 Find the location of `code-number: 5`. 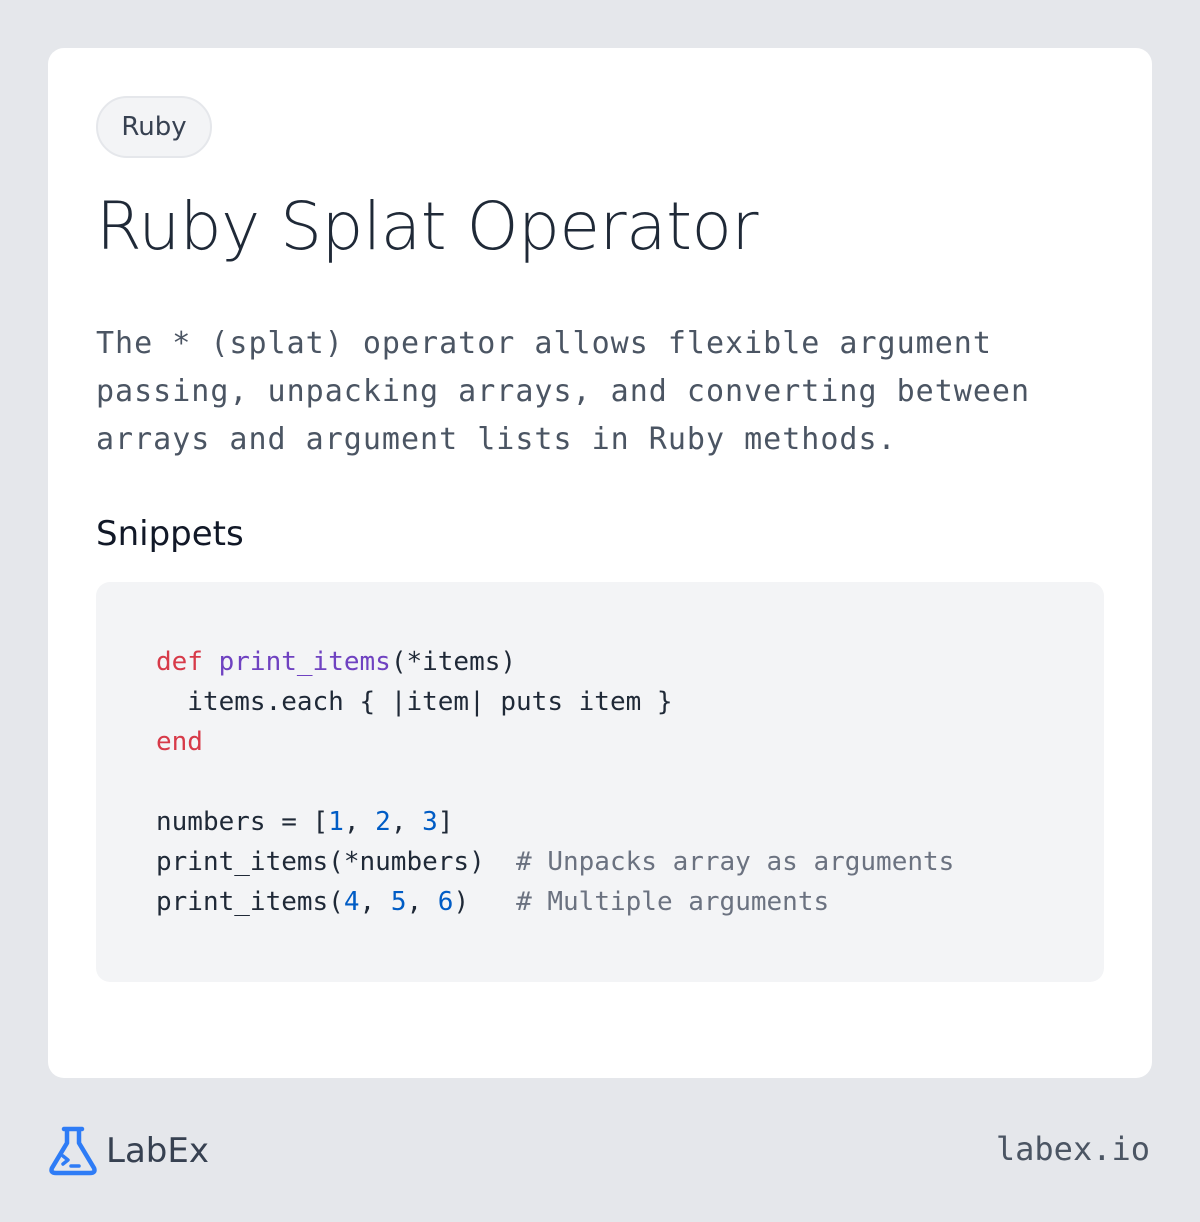

code-number: 5 is located at coordinates (398, 902).